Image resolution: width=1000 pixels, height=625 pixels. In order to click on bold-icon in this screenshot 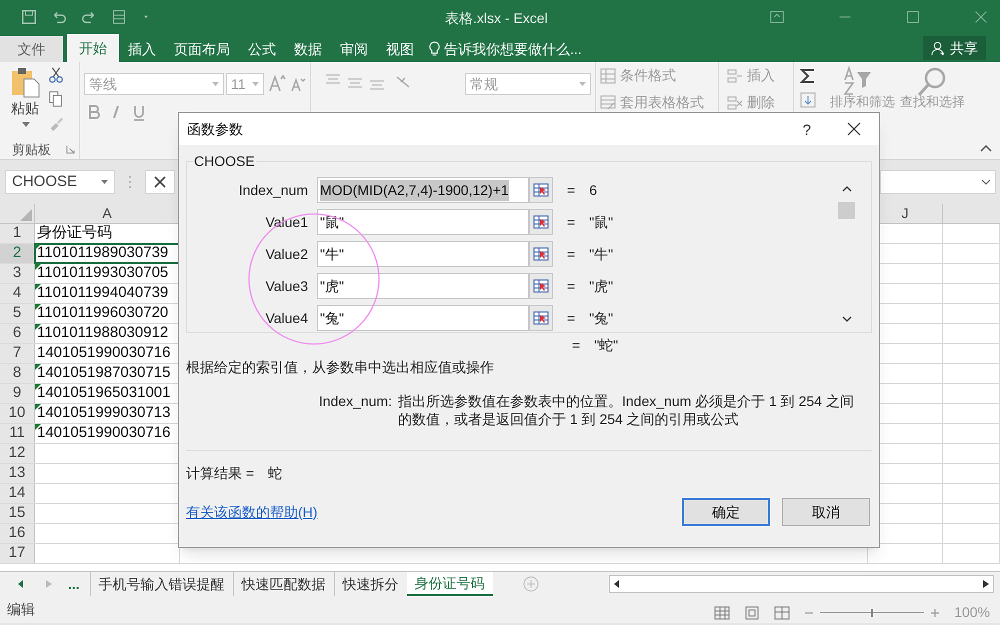, I will do `click(94, 112)`.